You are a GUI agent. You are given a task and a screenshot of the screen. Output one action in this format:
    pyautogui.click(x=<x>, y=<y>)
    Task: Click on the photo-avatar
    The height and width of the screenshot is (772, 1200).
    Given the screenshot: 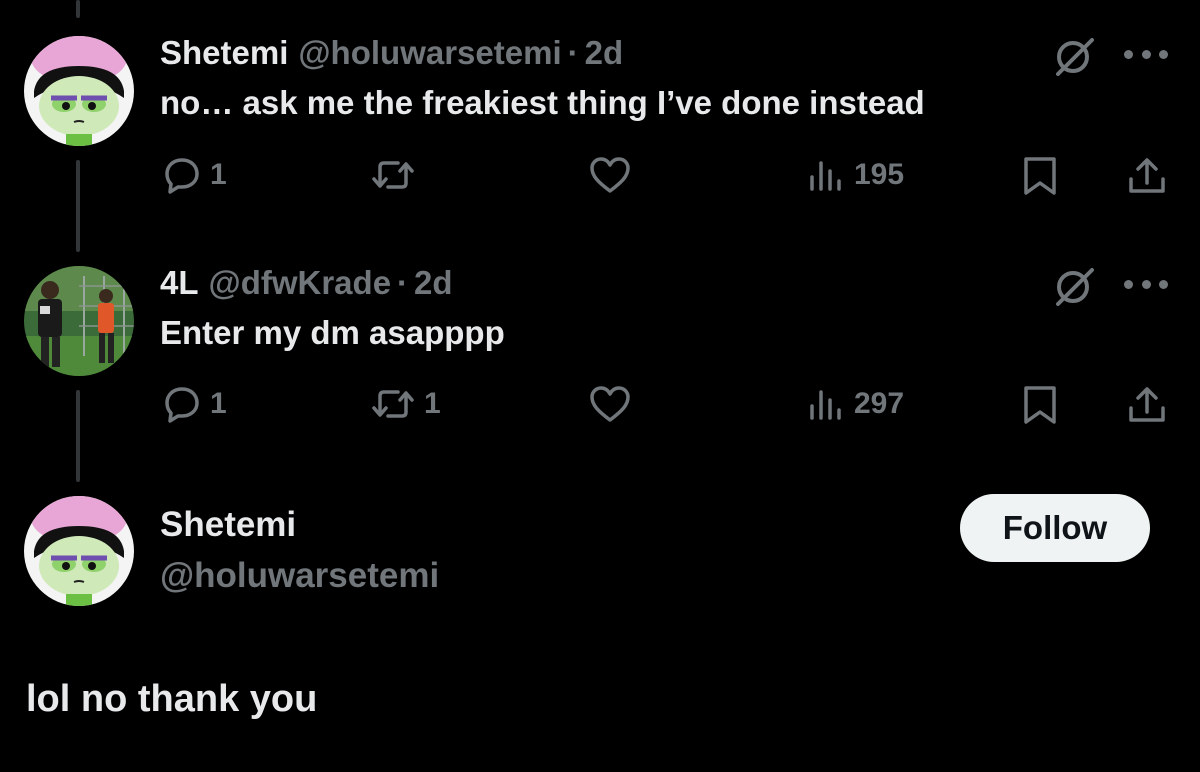 What is the action you would take?
    pyautogui.click(x=79, y=321)
    